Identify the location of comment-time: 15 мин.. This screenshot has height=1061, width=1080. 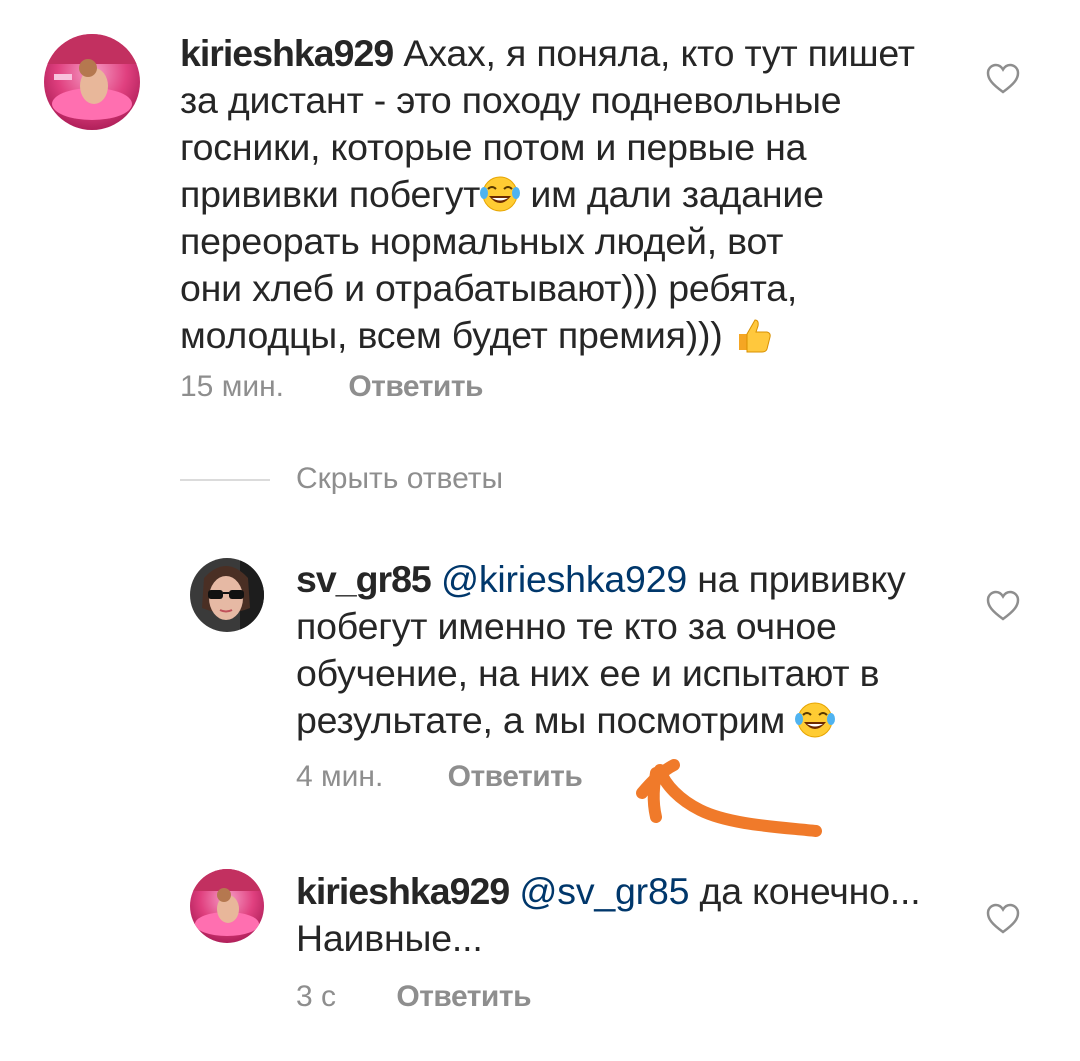
(232, 386).